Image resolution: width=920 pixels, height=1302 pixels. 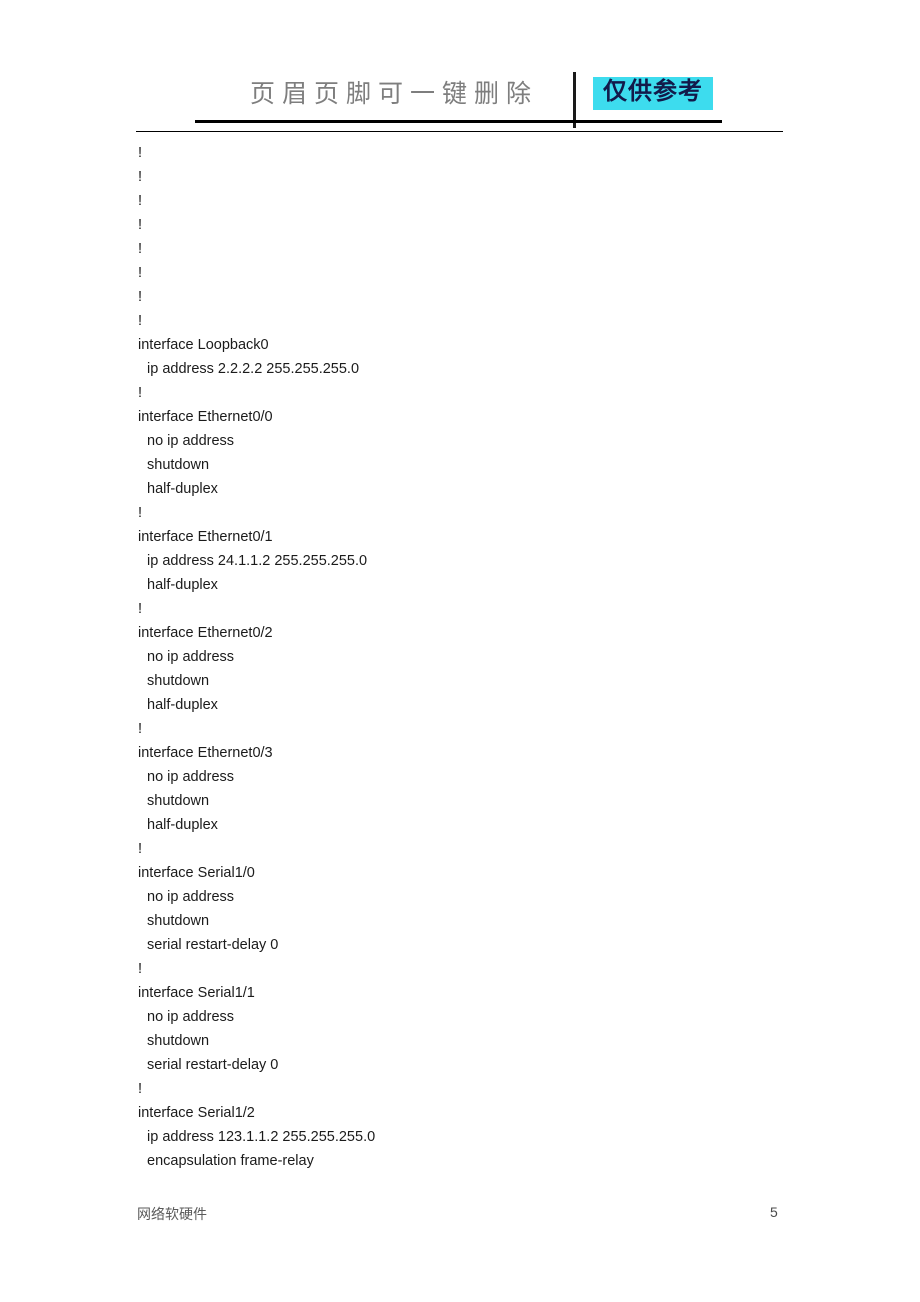 What do you see at coordinates (774, 1212) in the screenshot?
I see `page-number: 5` at bounding box center [774, 1212].